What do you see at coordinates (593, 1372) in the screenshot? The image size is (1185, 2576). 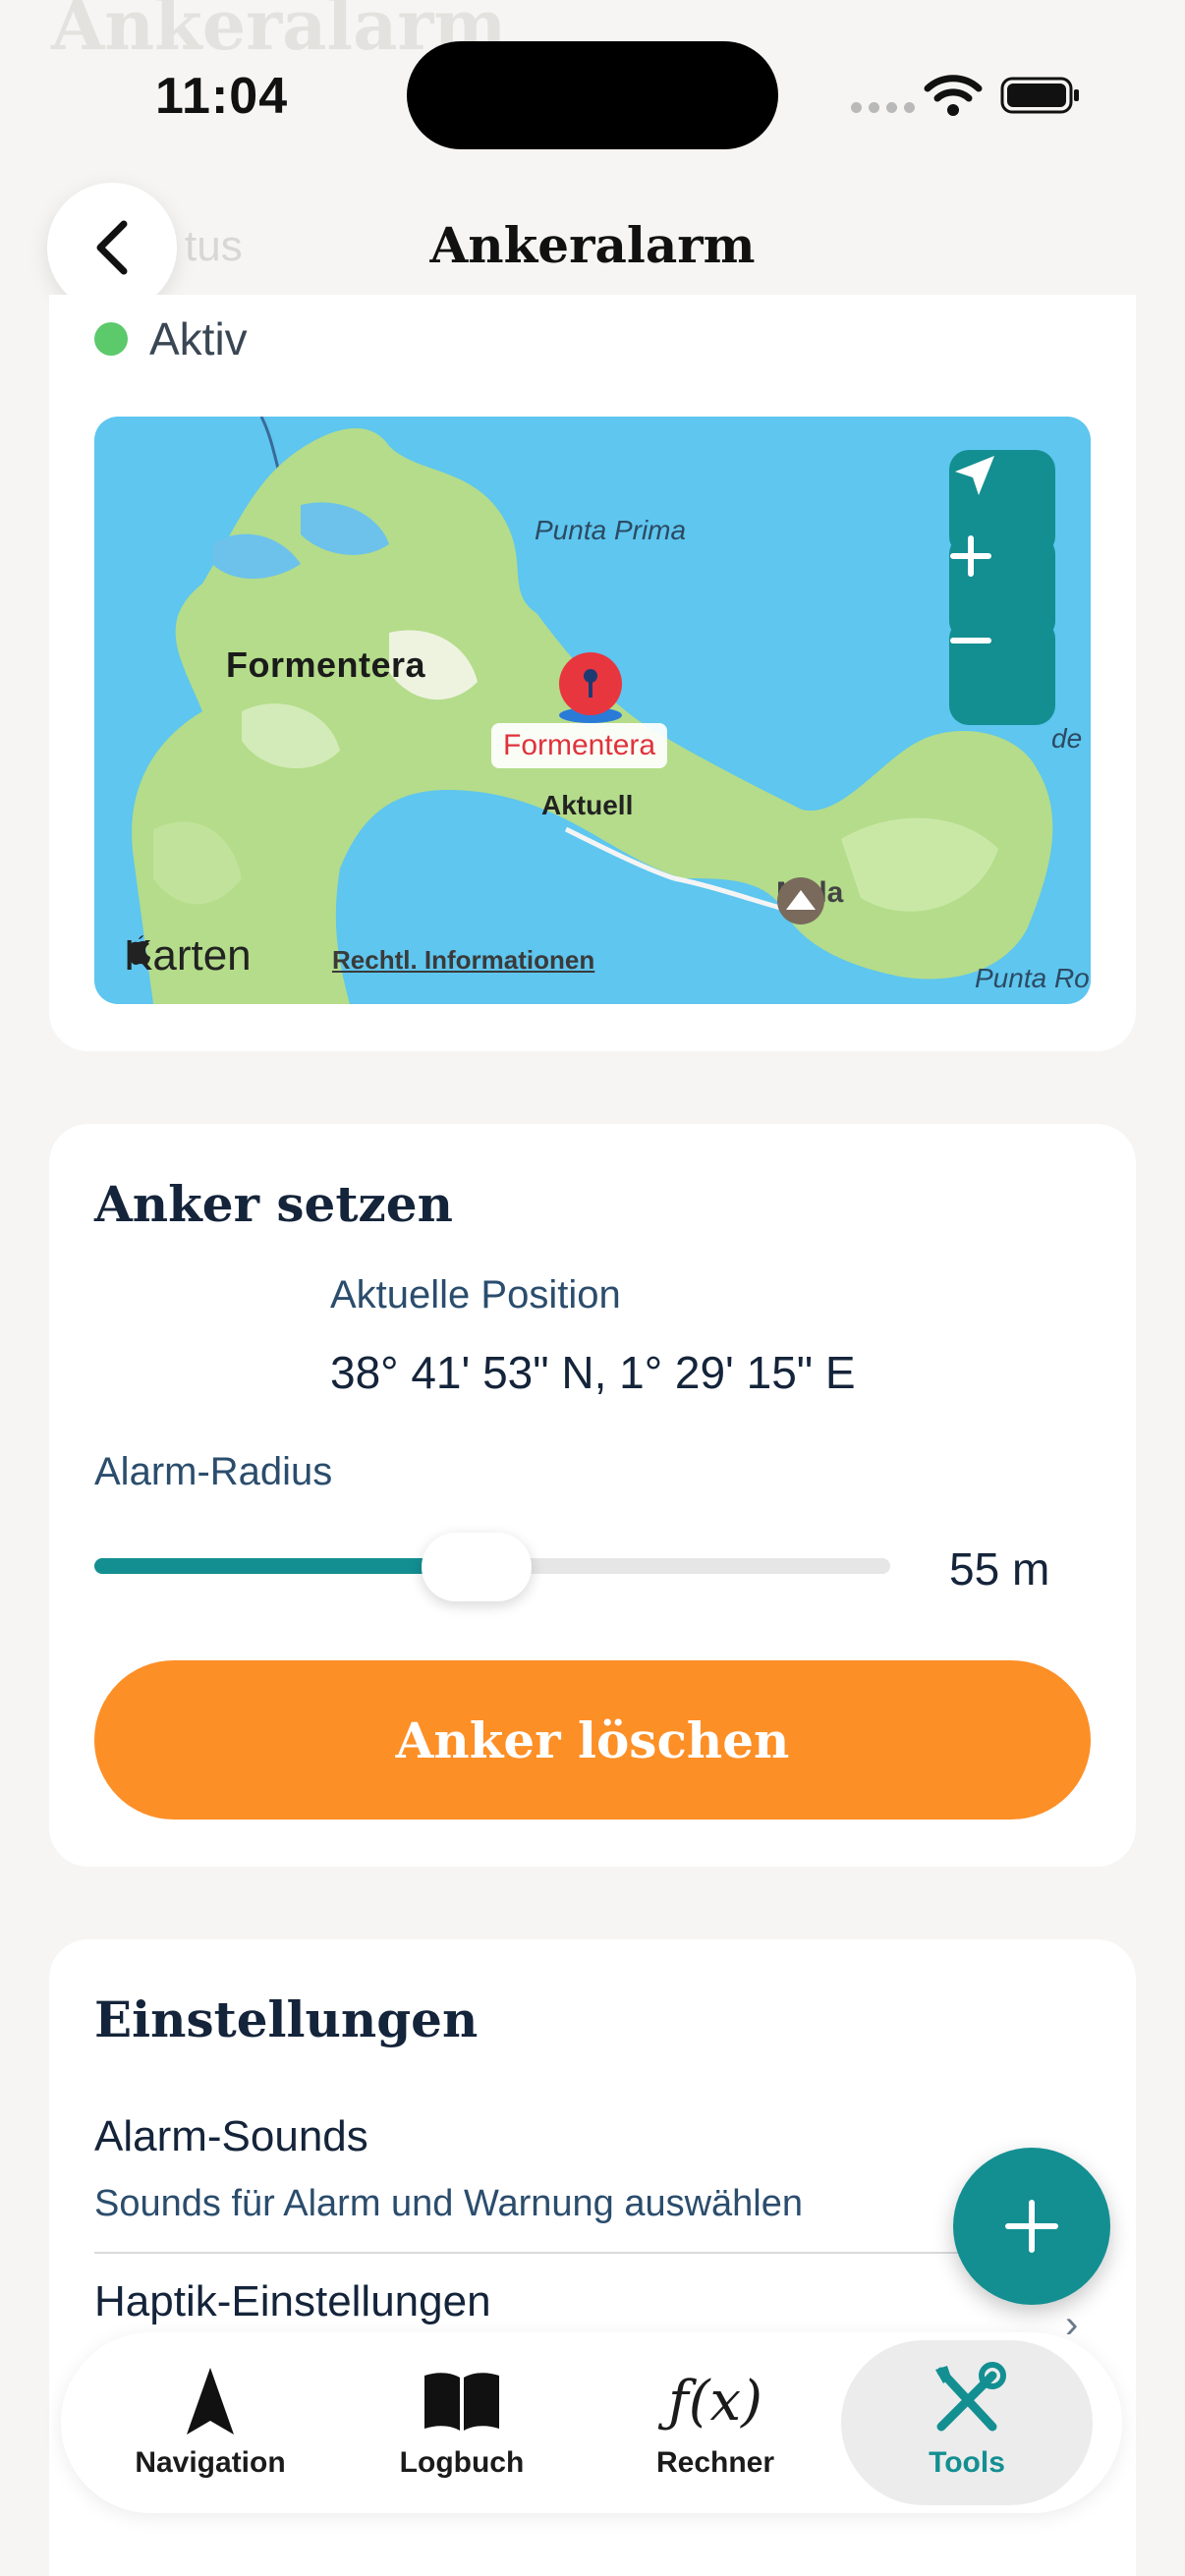 I see `current-position-value: 38° 41' 53" N, 1° 29' 15" E` at bounding box center [593, 1372].